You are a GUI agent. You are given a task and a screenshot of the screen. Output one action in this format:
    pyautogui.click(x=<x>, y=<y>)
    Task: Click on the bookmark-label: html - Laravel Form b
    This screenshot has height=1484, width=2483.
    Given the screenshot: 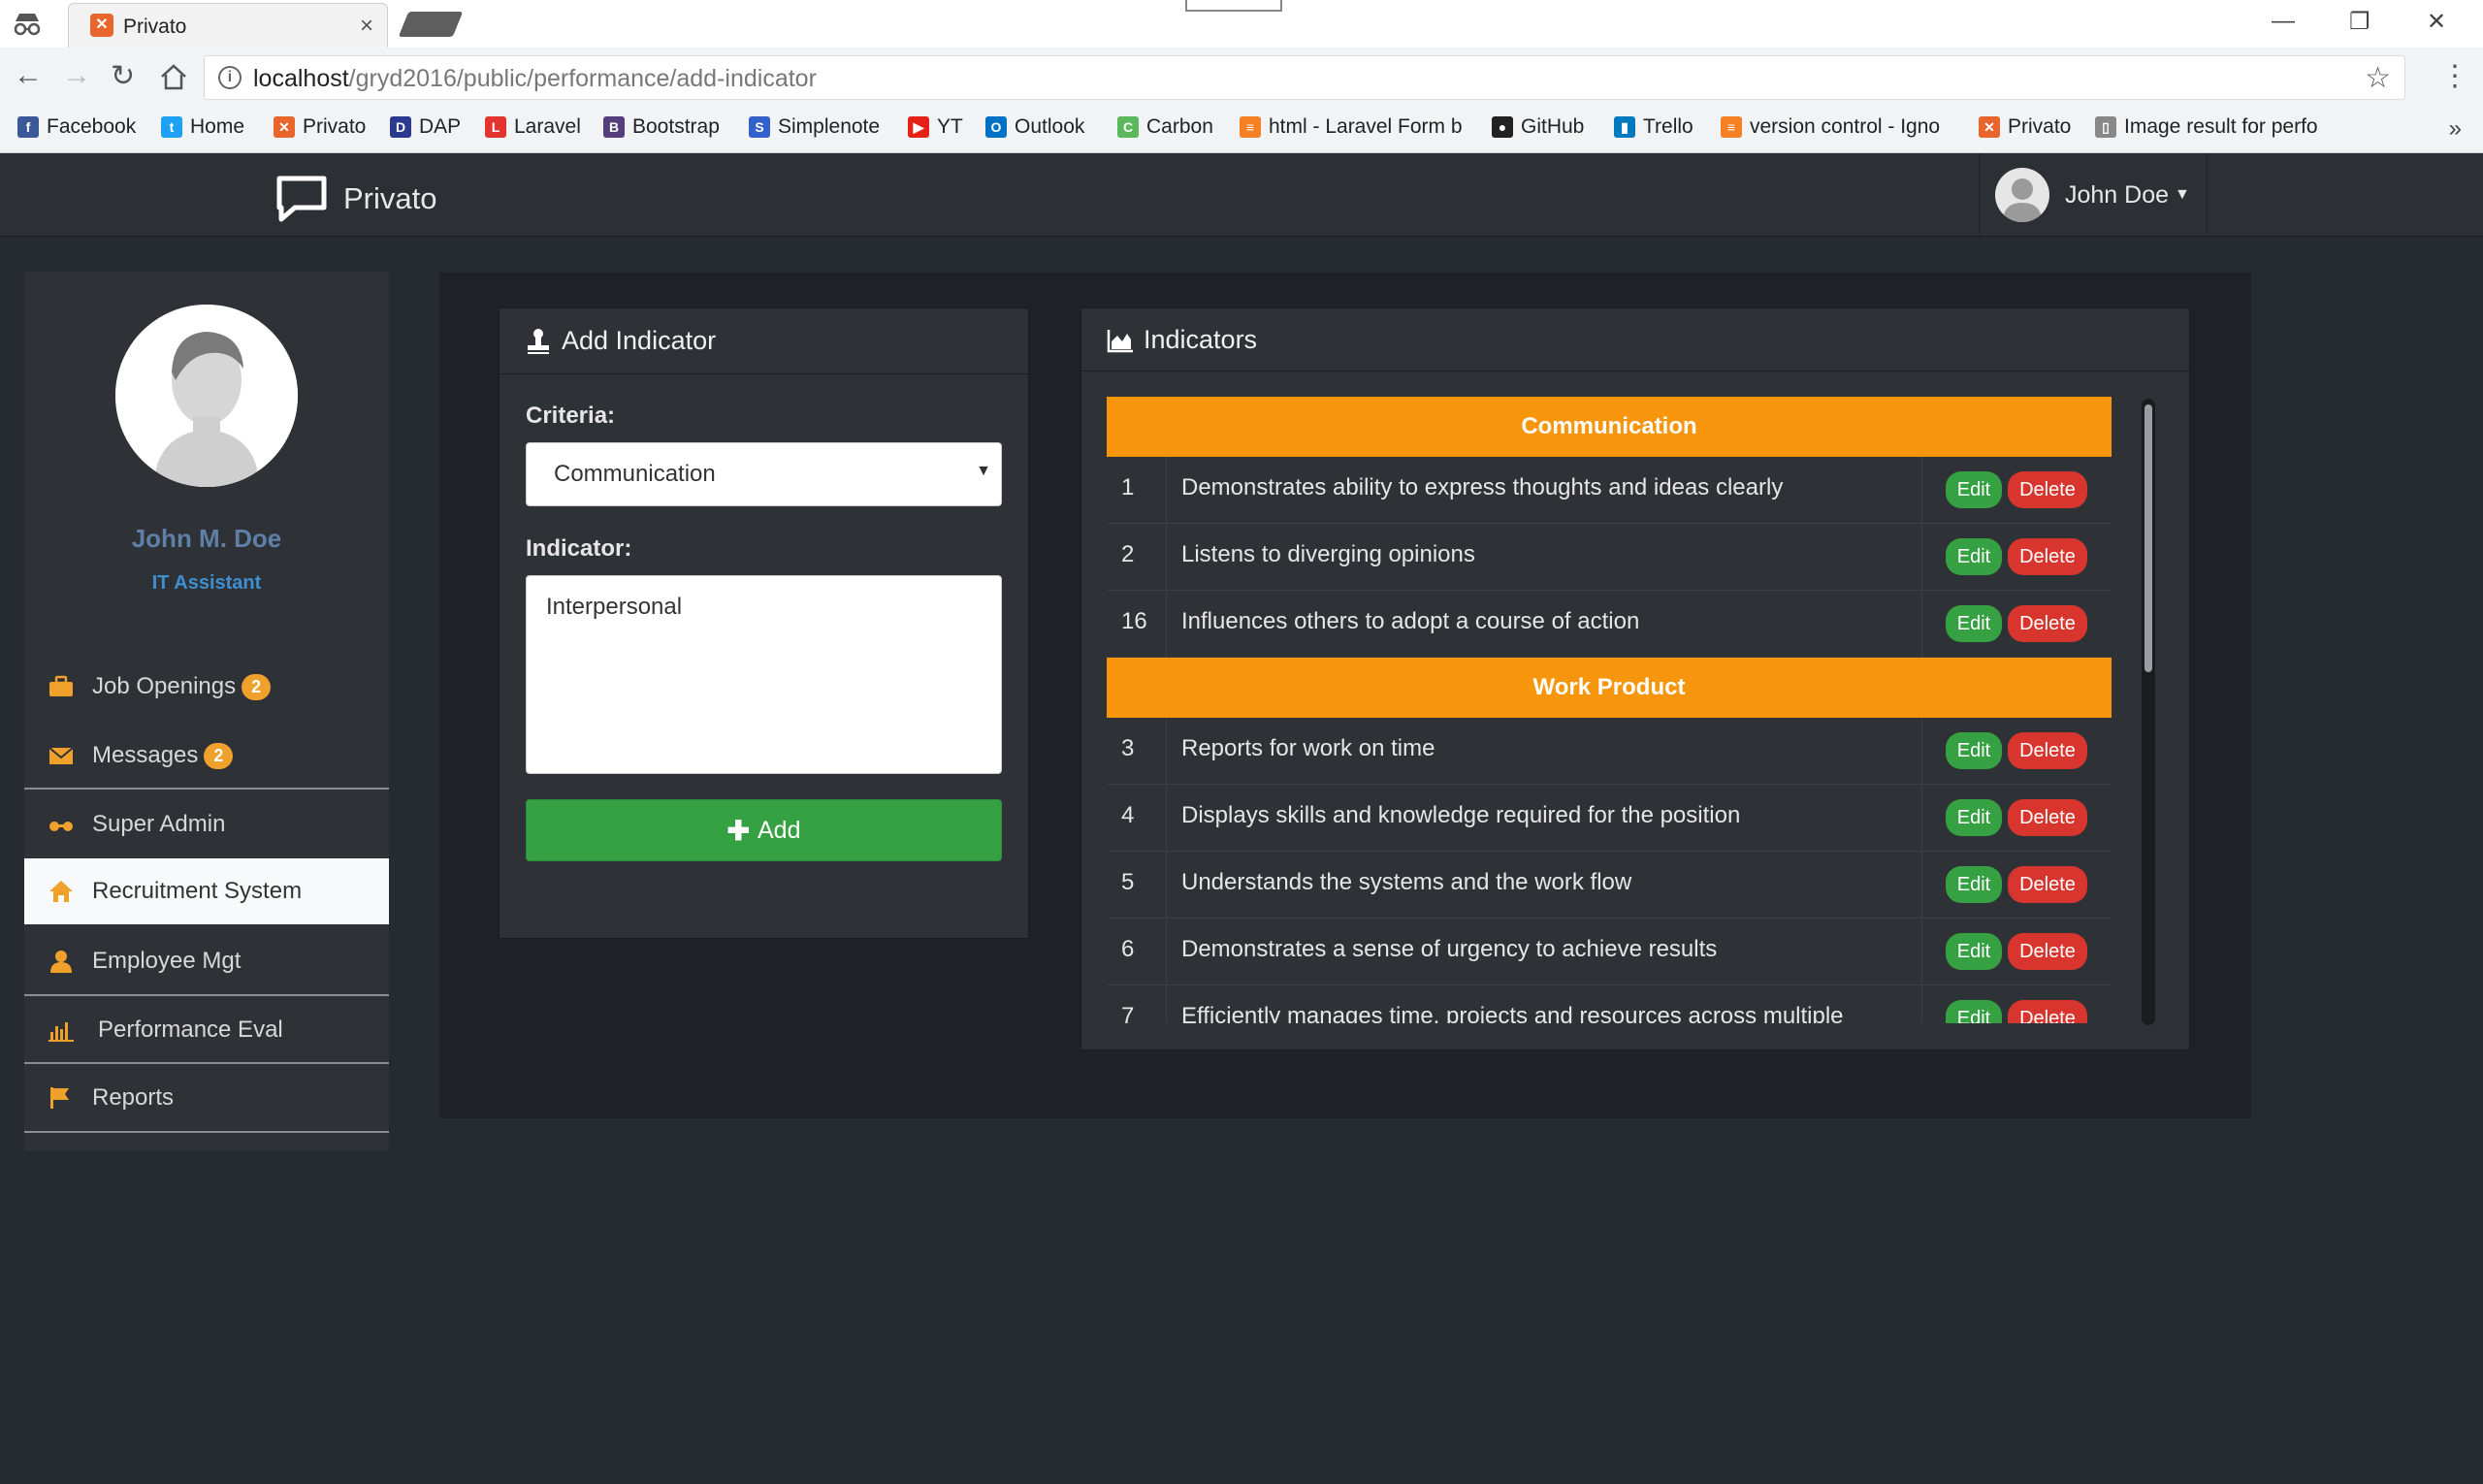 What is the action you would take?
    pyautogui.click(x=1366, y=126)
    